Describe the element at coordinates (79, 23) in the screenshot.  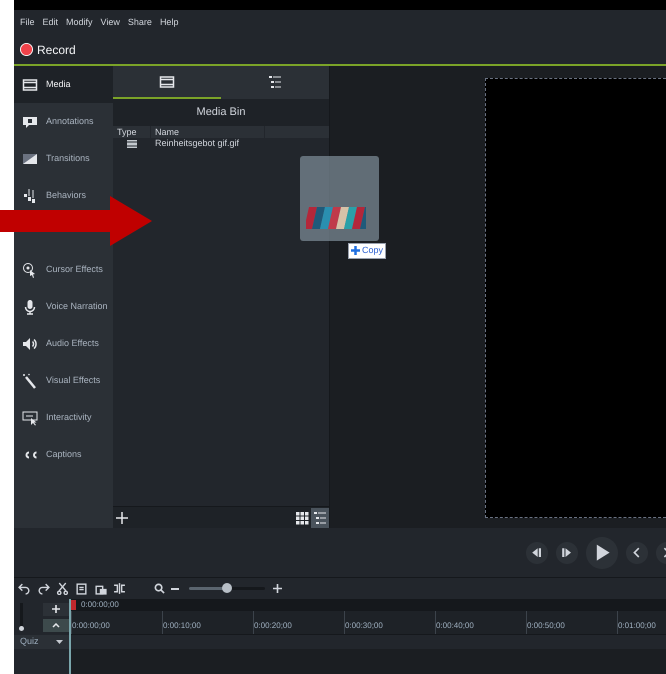
I see `menu-item: Modify` at that location.